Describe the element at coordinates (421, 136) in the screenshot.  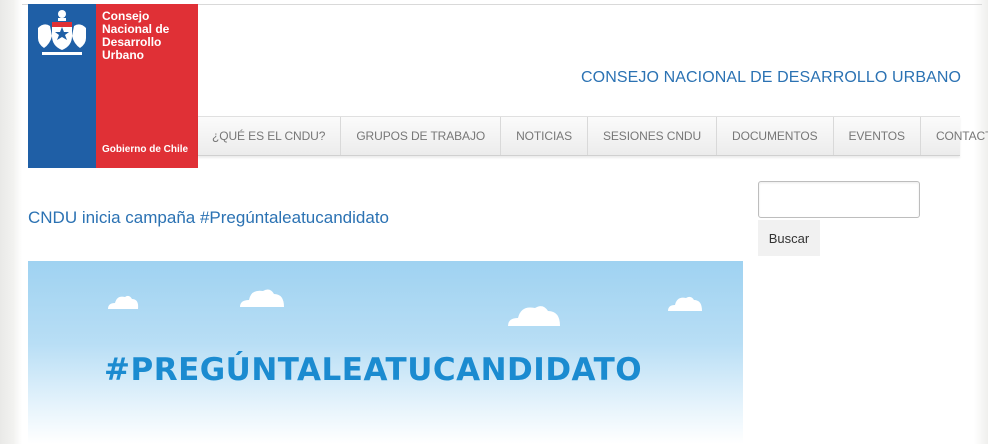
I see `nav-item-grupos: GRUPOS DE TRABAJO` at that location.